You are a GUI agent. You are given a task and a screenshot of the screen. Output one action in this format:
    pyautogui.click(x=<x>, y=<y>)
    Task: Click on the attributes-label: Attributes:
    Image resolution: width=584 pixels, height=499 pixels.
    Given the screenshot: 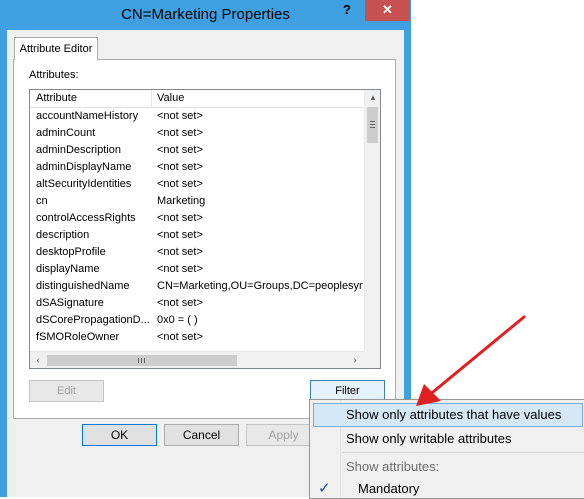 What is the action you would take?
    pyautogui.click(x=54, y=75)
    